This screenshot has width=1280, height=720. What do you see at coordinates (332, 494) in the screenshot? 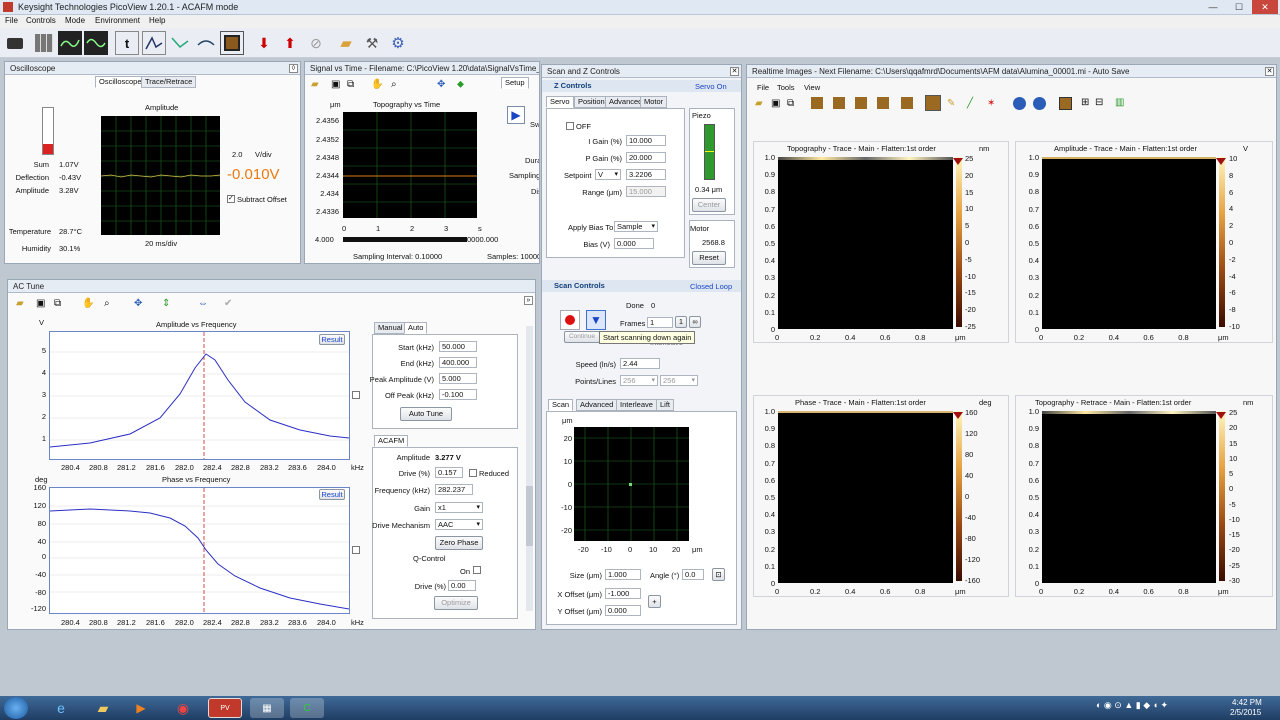
I see `phase-result-button: Result` at bounding box center [332, 494].